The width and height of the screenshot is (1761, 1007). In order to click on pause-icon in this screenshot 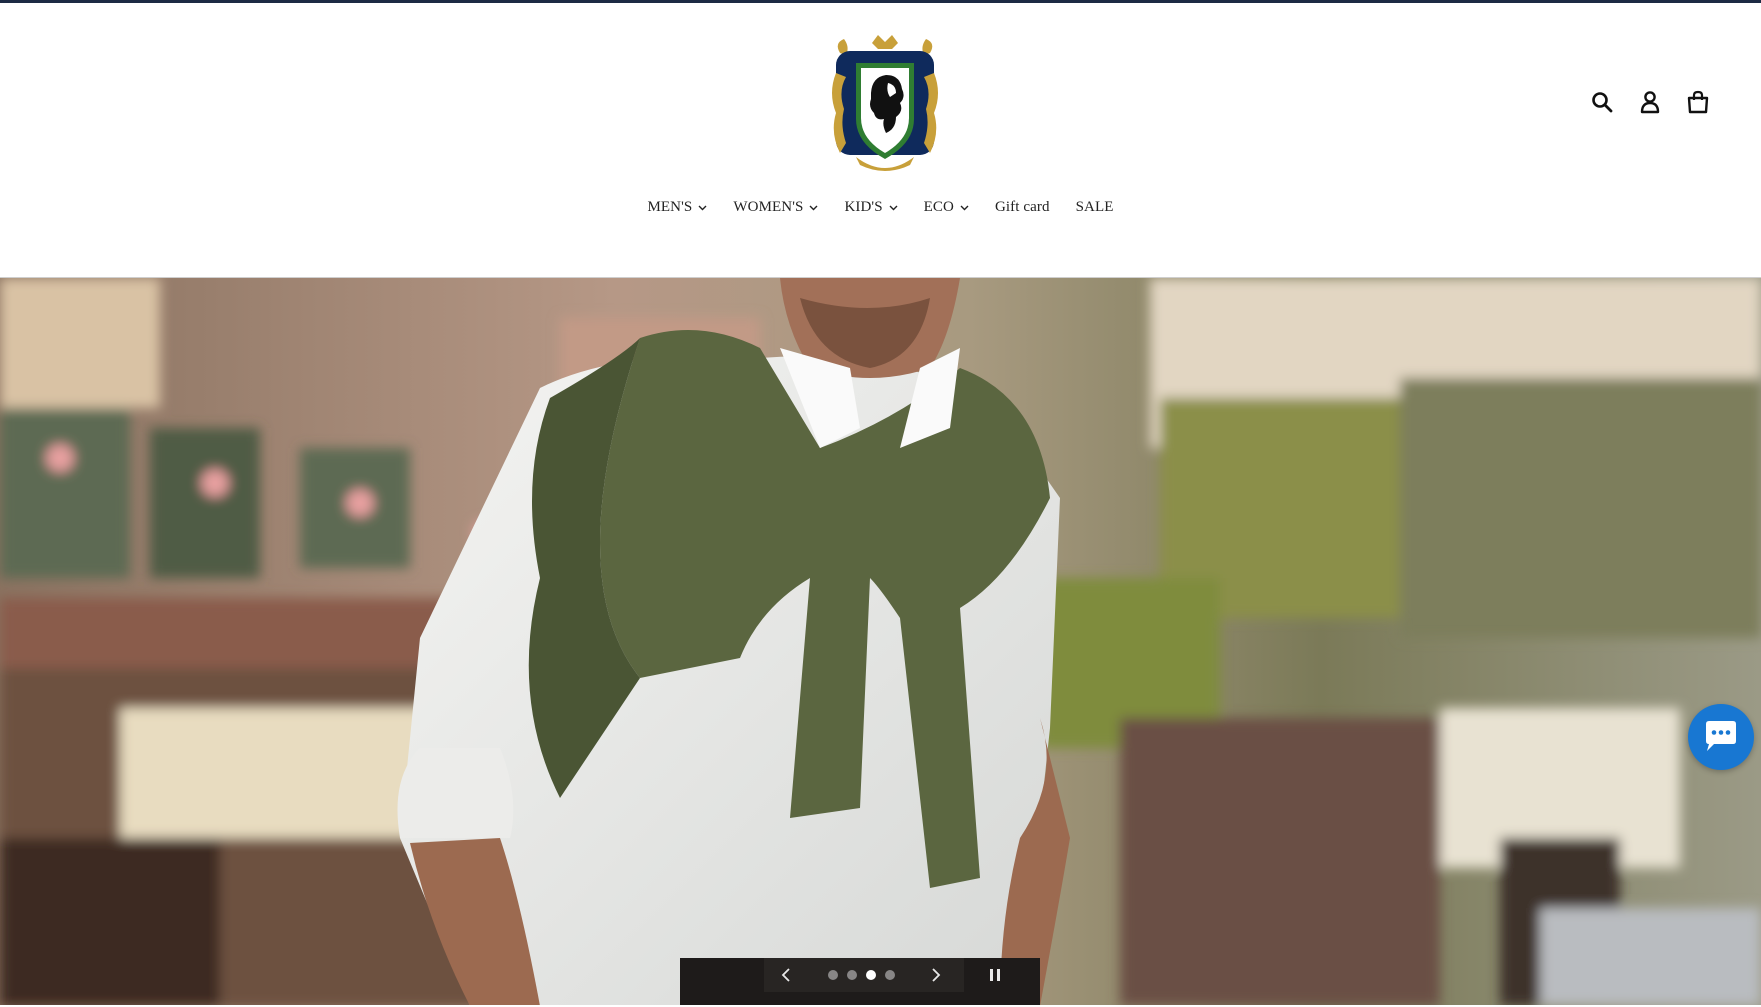, I will do `click(995, 975)`.